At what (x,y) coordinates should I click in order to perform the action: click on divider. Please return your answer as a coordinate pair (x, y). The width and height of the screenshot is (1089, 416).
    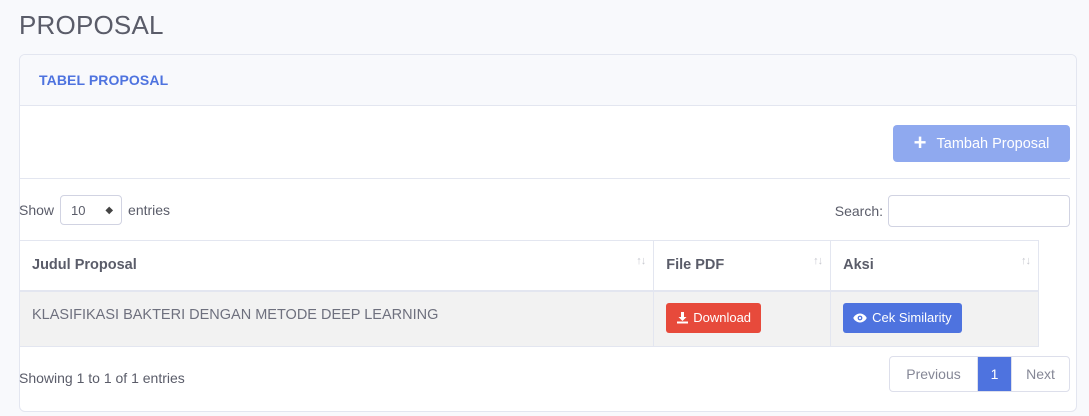
    Looking at the image, I should click on (544, 178).